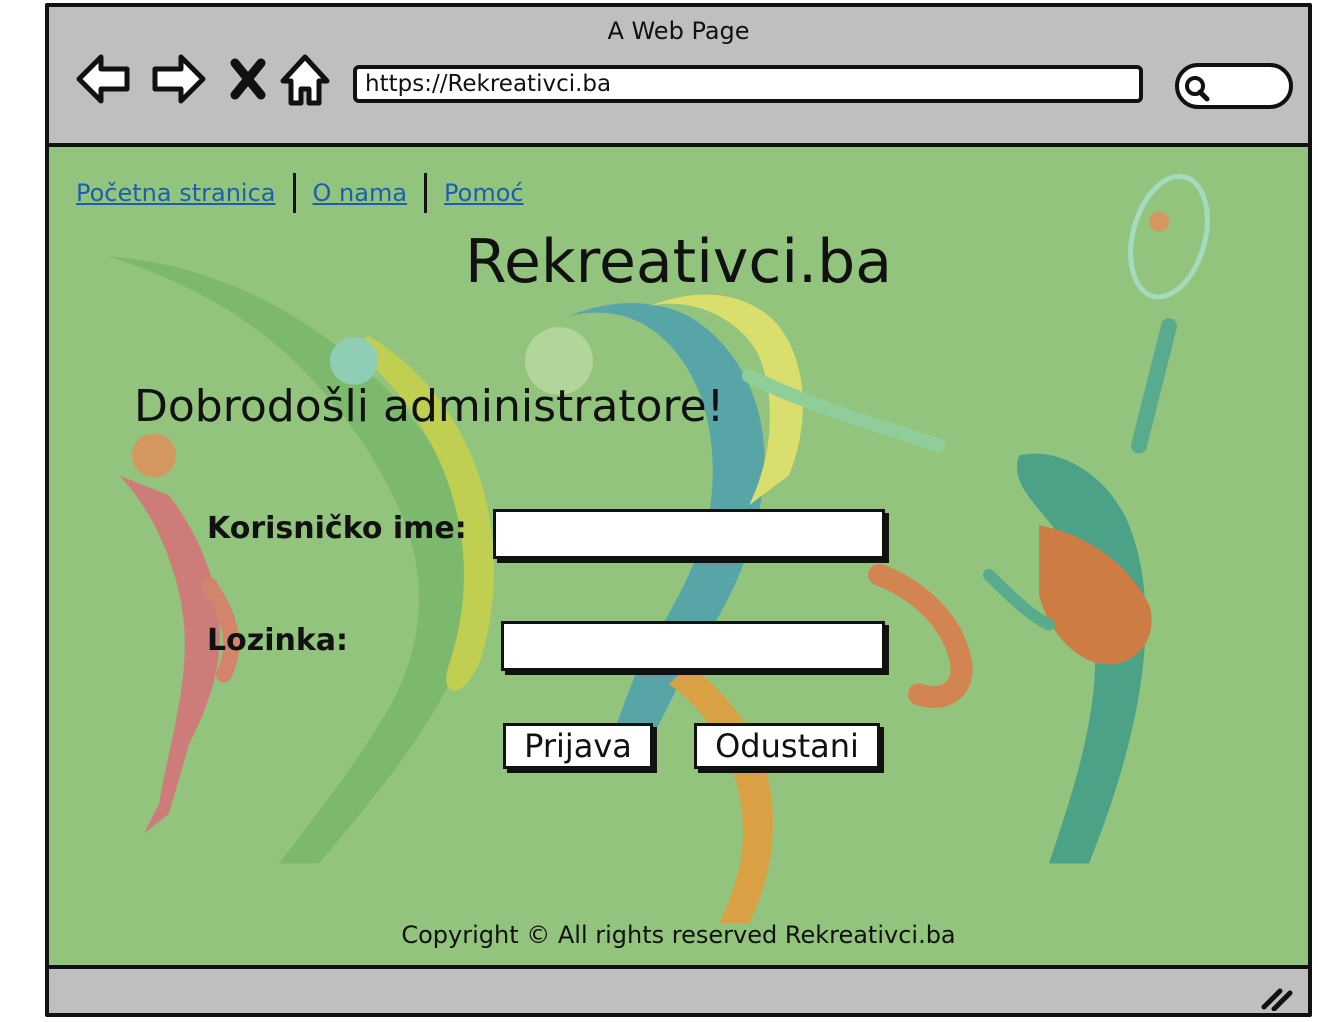 This screenshot has height=1022, width=1318. What do you see at coordinates (748, 84) in the screenshot?
I see `url-bar: https://Rekreativci.ba` at bounding box center [748, 84].